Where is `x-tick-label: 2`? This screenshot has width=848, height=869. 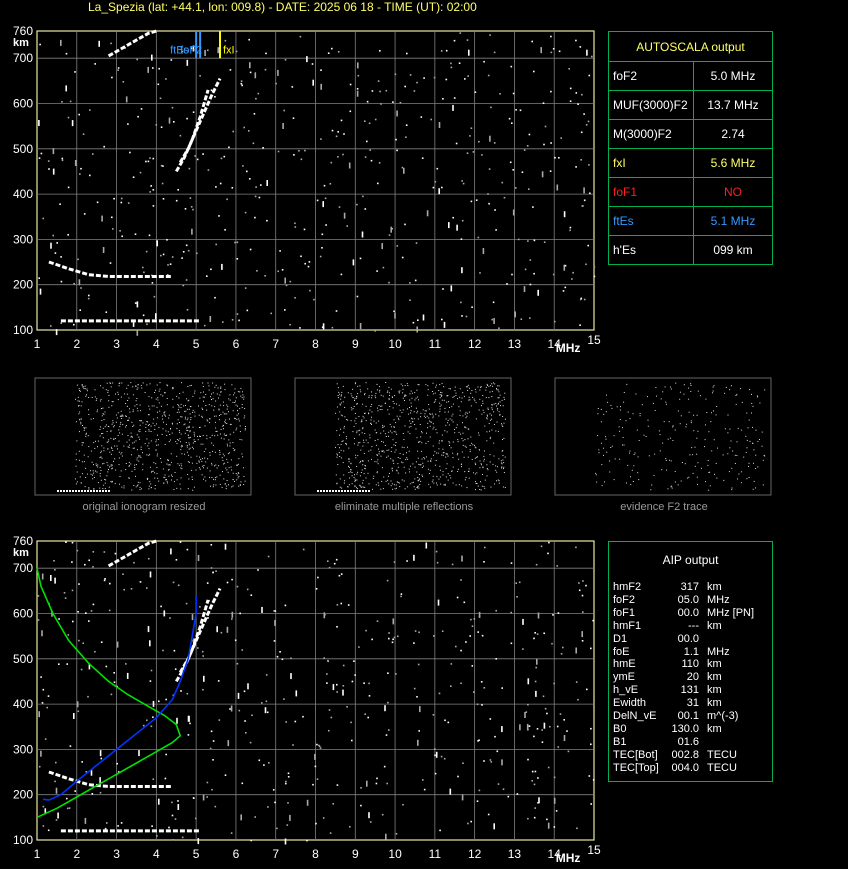
x-tick-label: 2 is located at coordinates (76, 854).